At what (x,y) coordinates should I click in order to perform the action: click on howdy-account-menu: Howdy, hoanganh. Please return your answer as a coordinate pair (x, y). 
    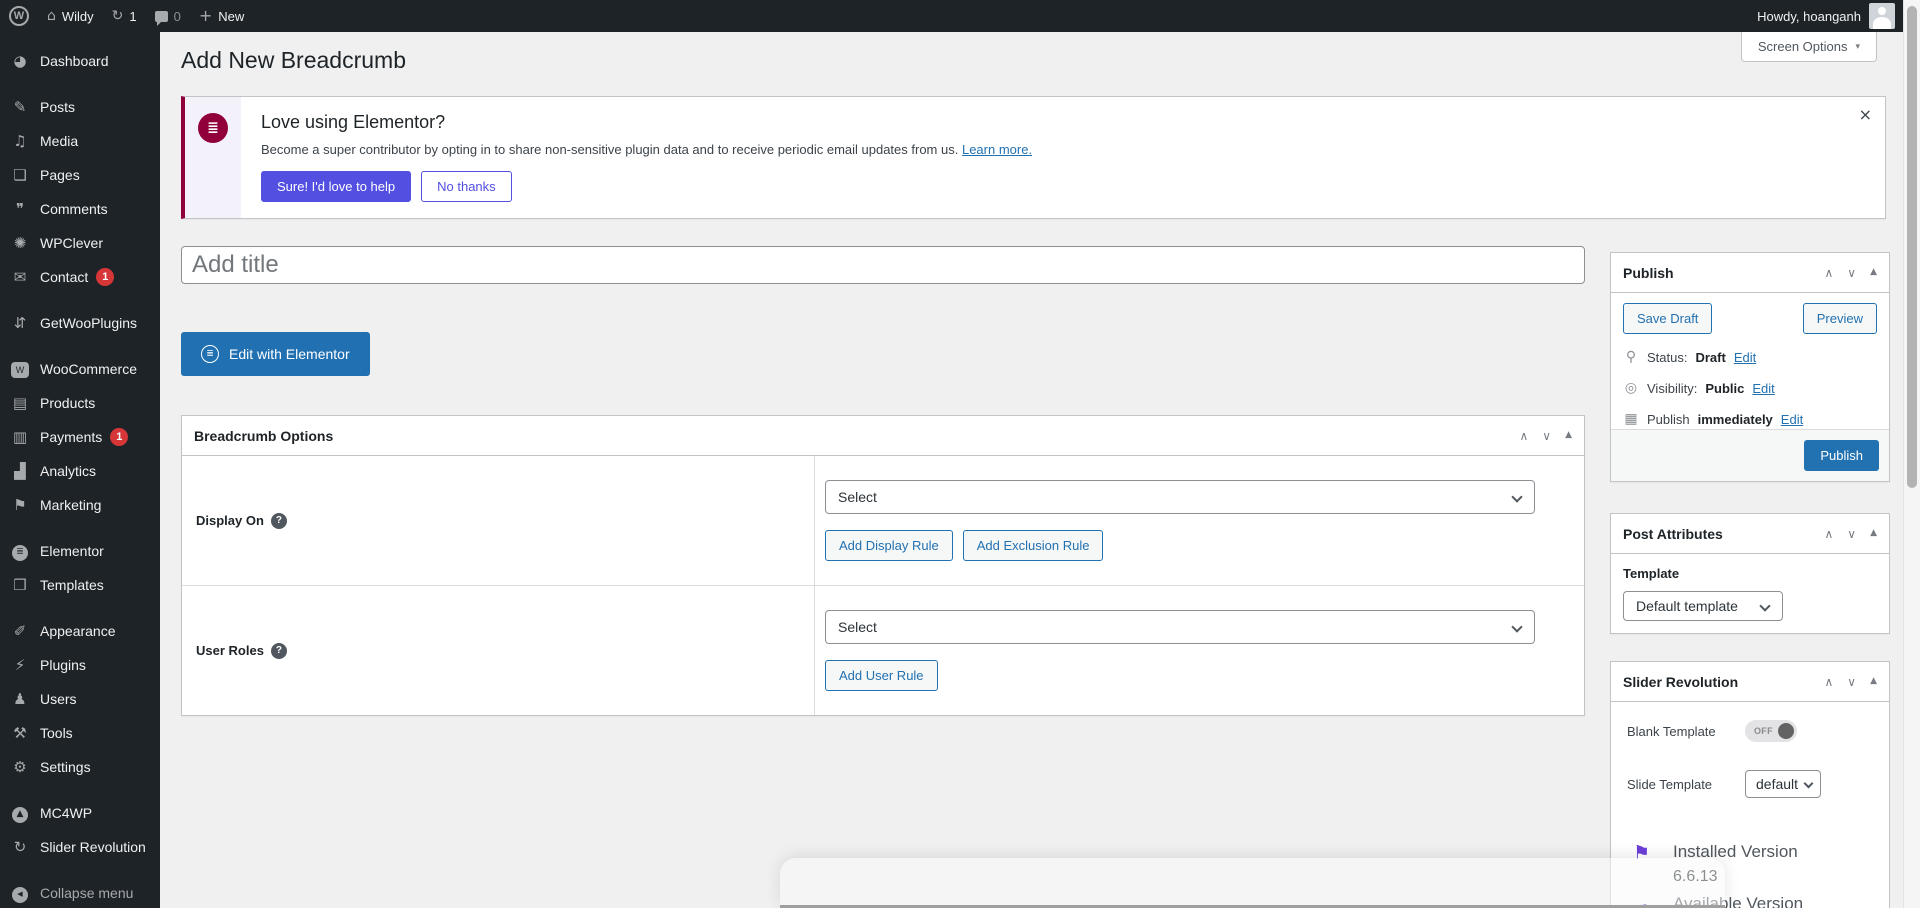
    Looking at the image, I should click on (1809, 16).